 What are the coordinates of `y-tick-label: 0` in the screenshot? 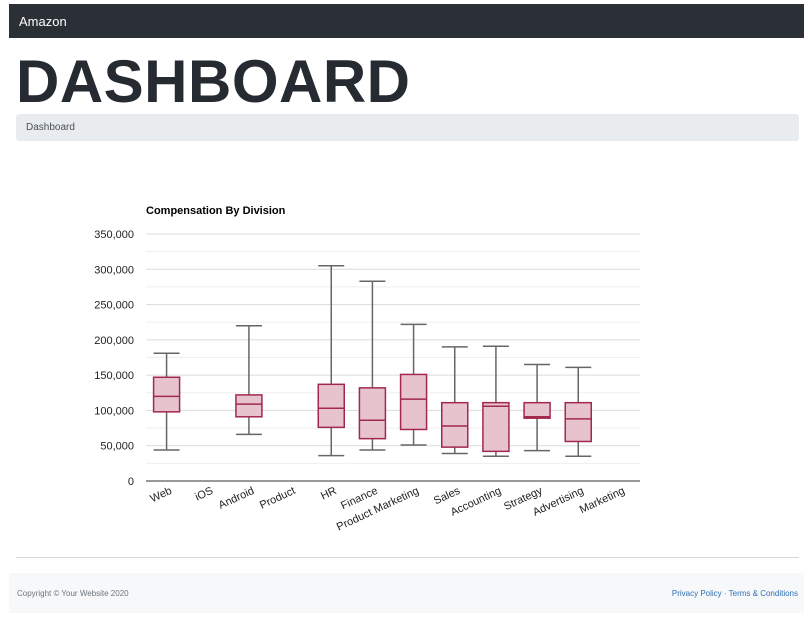 It's located at (131, 482).